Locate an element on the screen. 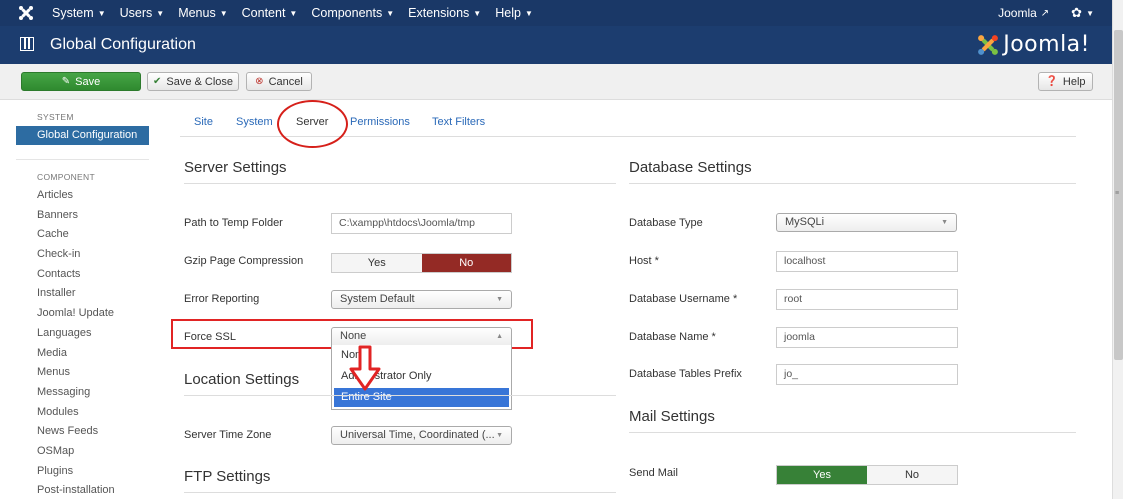  sidebar-item-osmap: OSMap is located at coordinates (82, 452).